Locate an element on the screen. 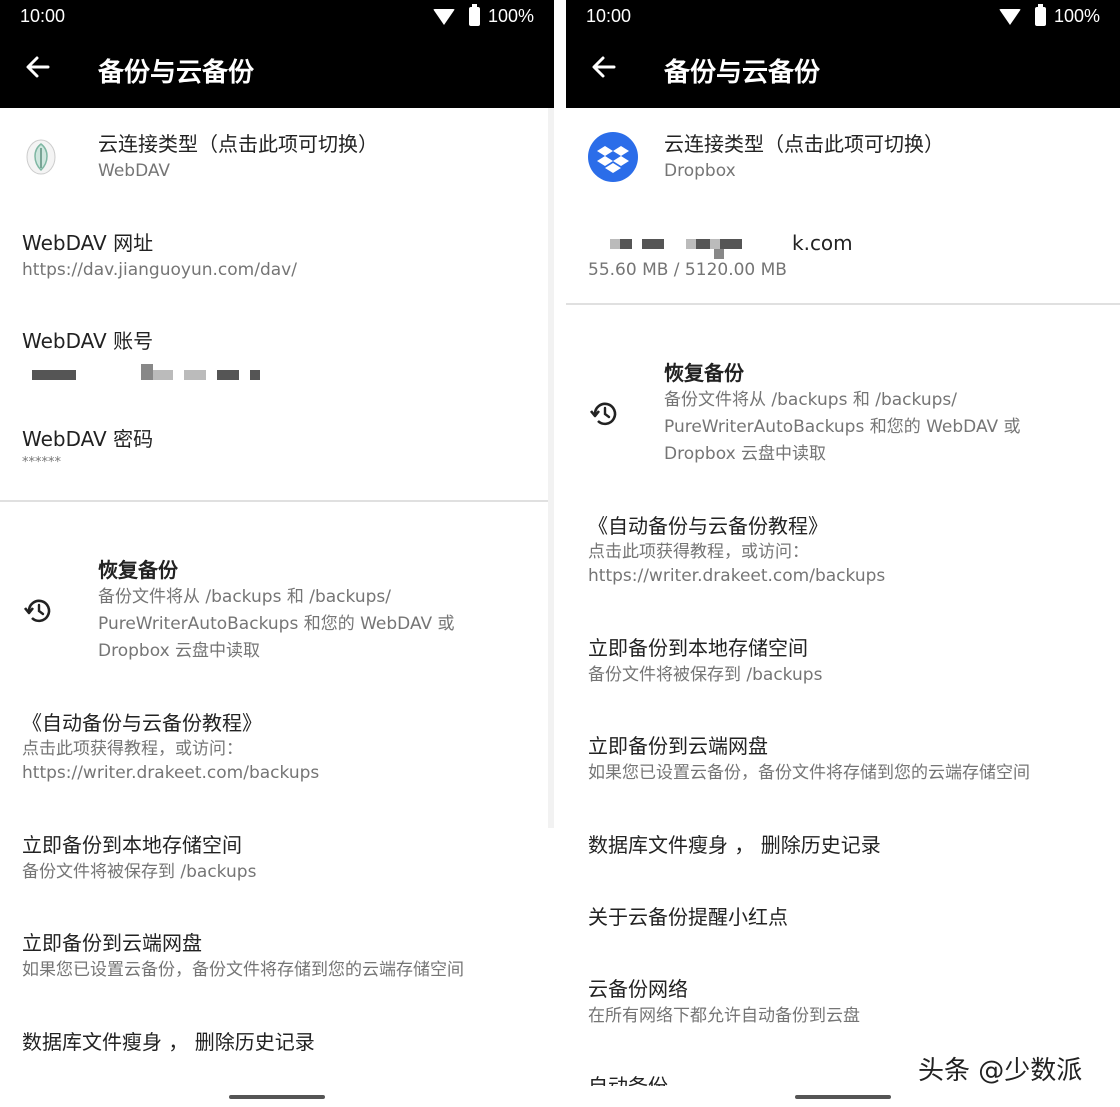  webdav-account-title: WebDAV 账号 is located at coordinates (88, 341).